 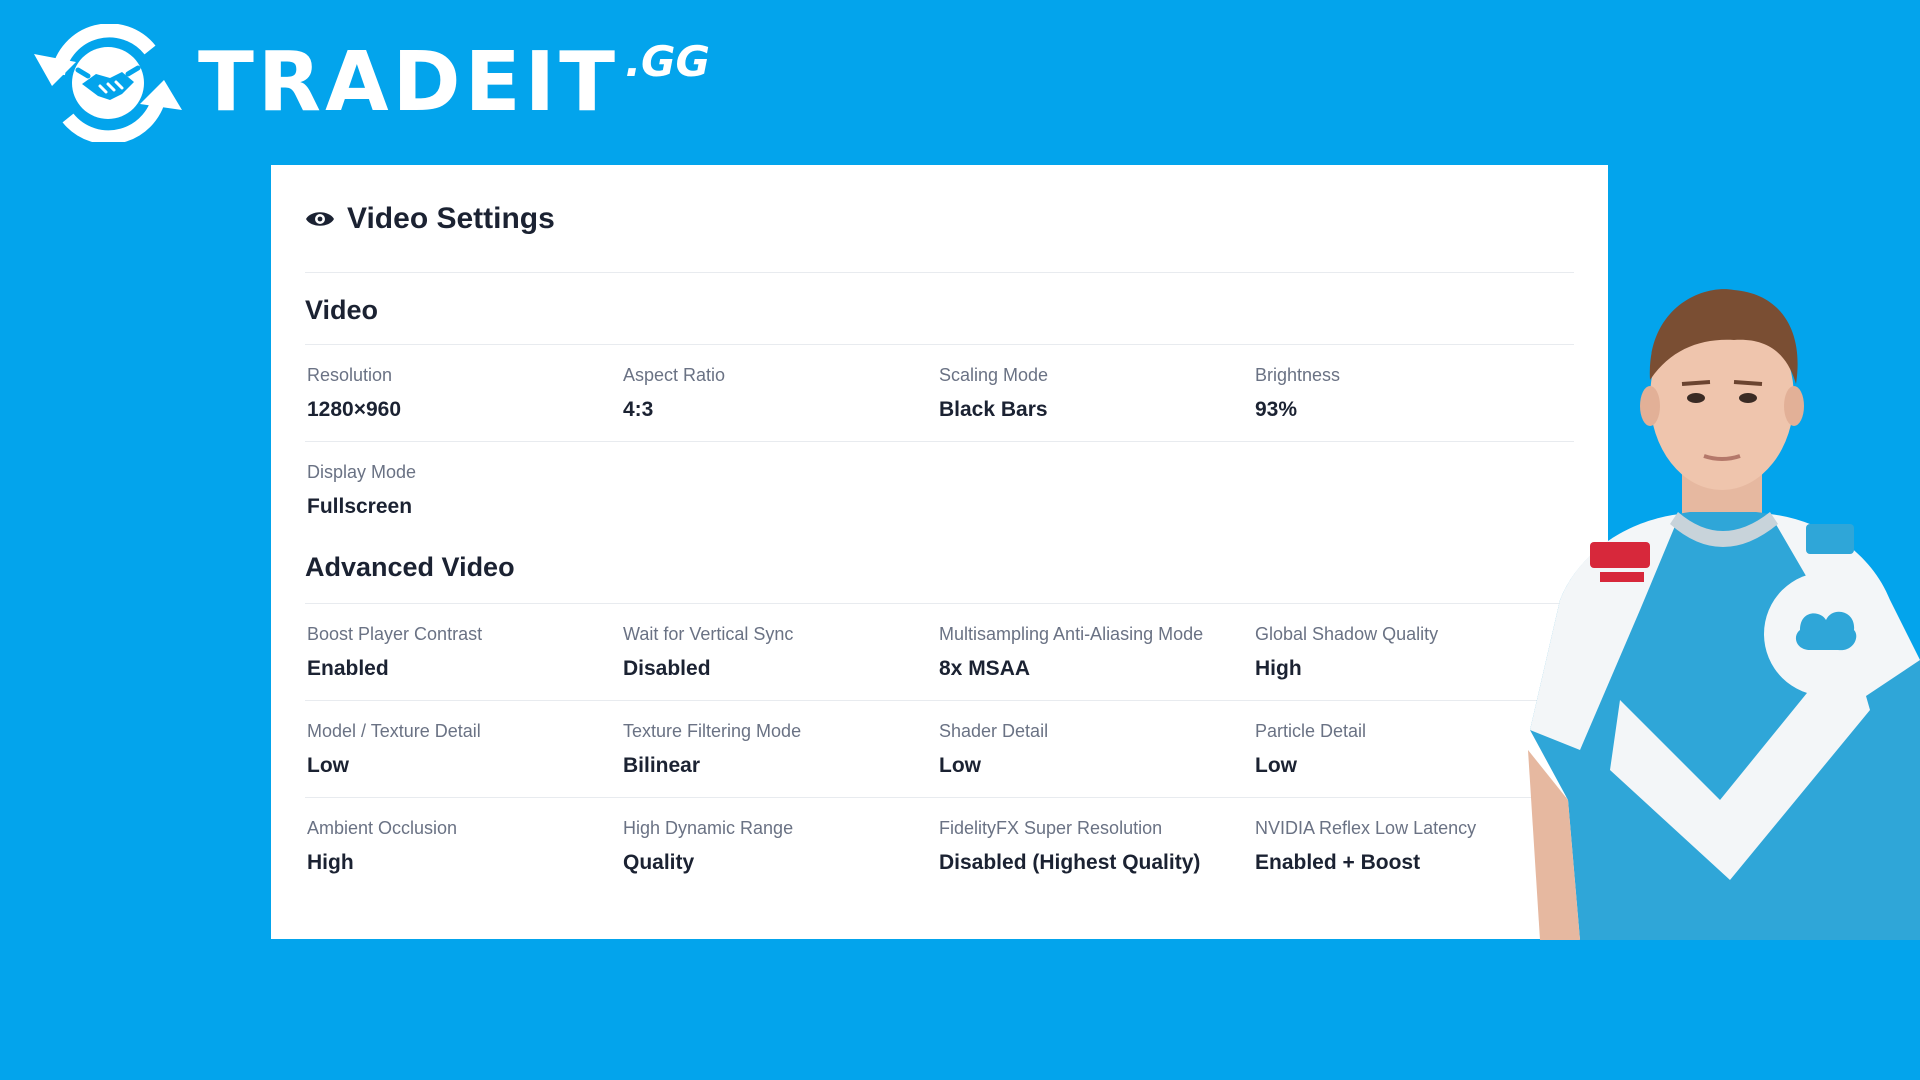 What do you see at coordinates (354, 409) in the screenshot?
I see `setting-value: 1280×960` at bounding box center [354, 409].